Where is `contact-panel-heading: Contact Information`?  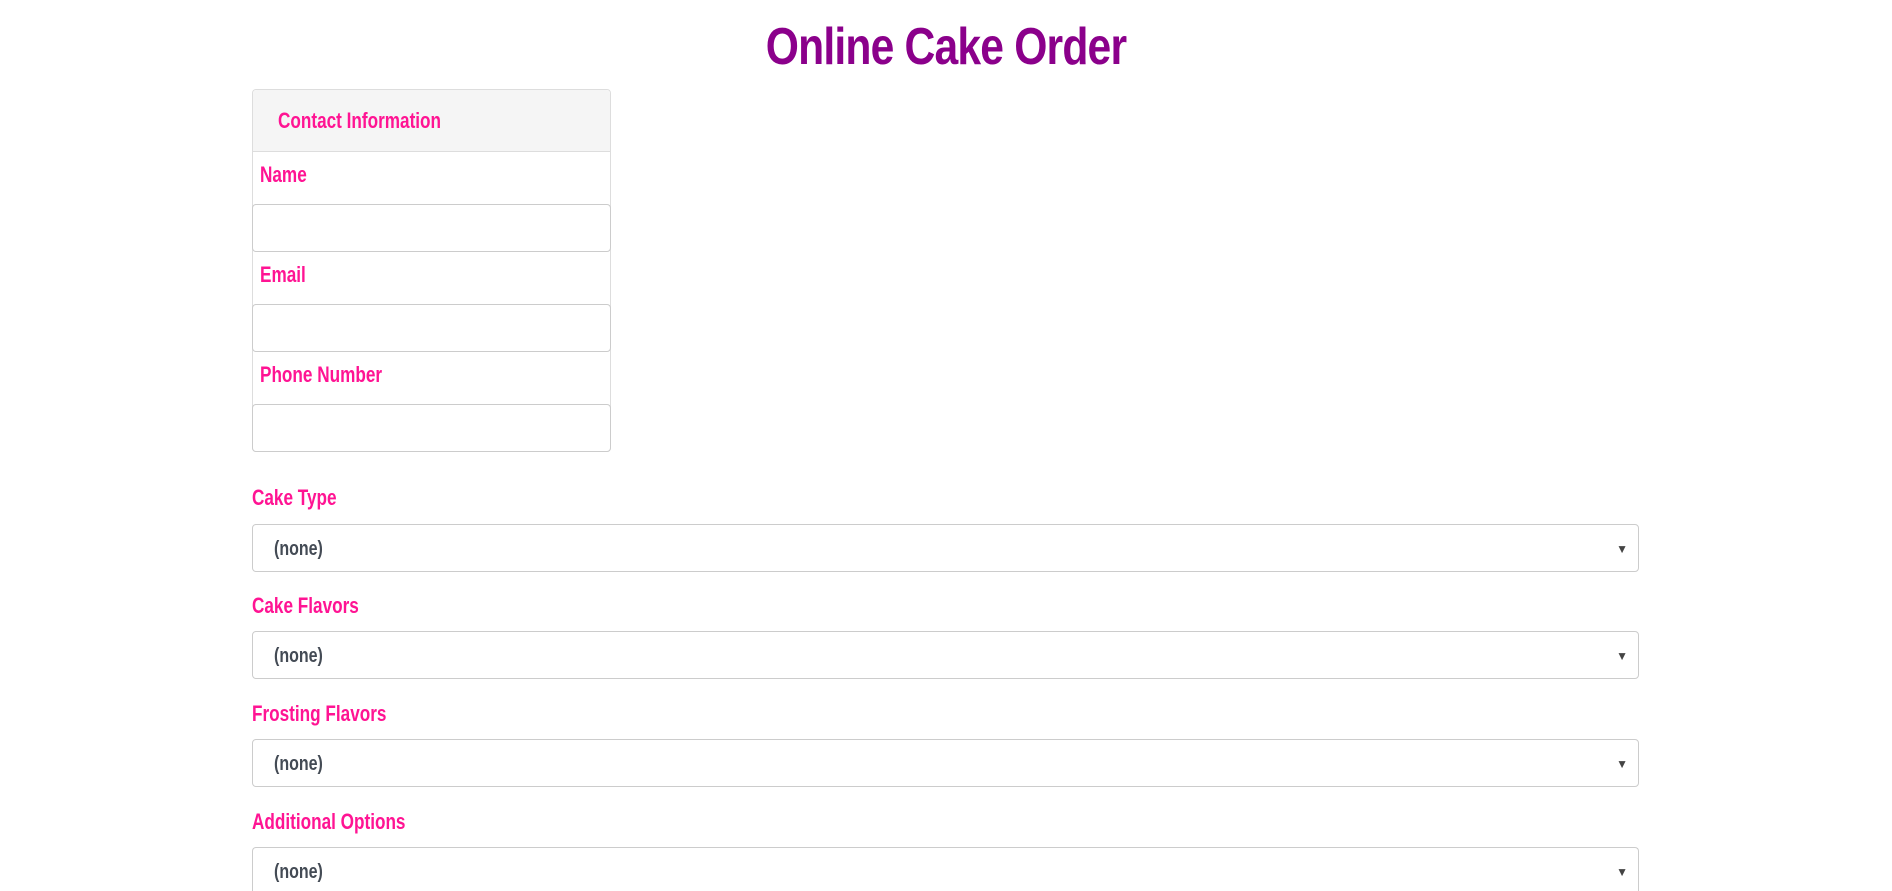 contact-panel-heading: Contact Information is located at coordinates (431, 121).